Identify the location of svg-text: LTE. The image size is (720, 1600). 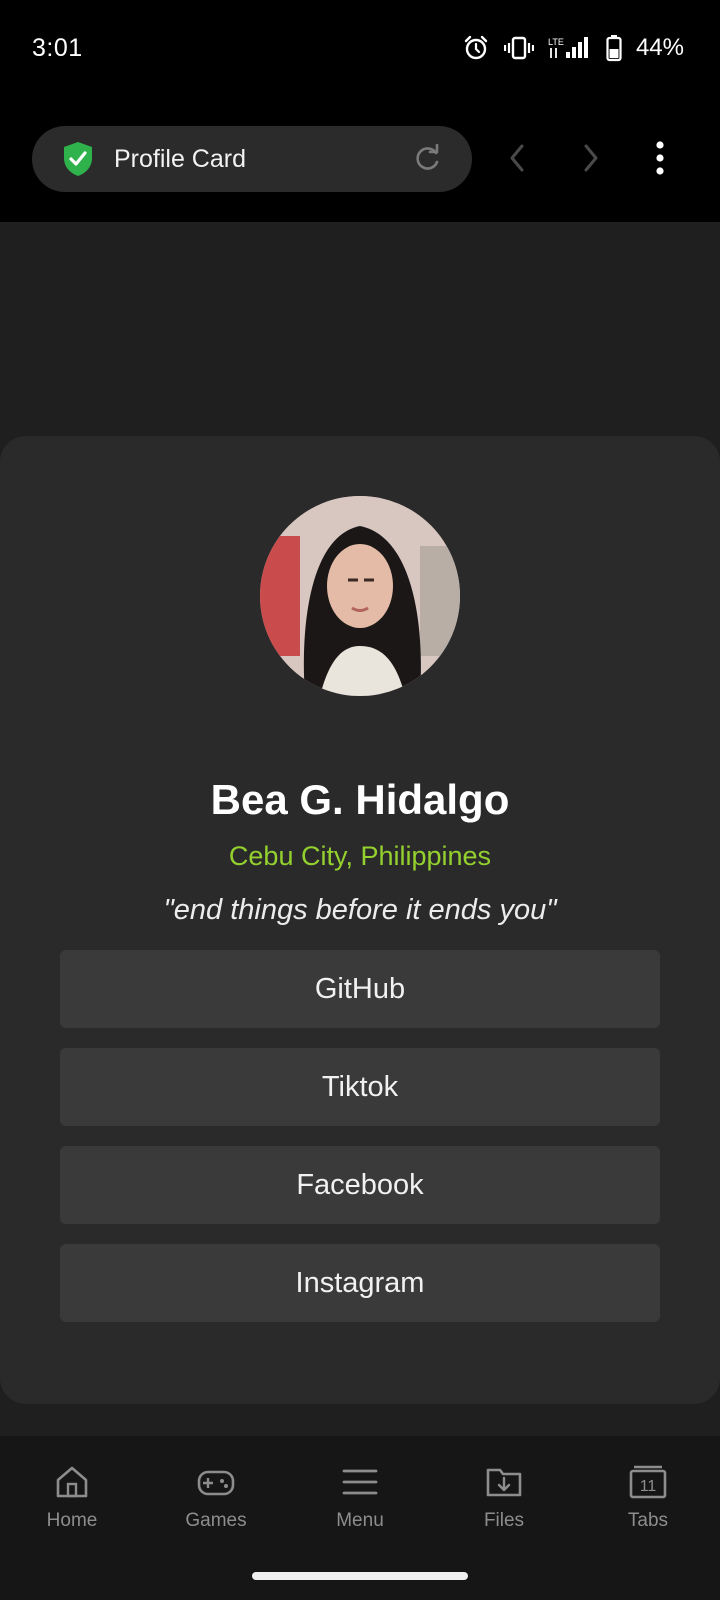
(556, 42).